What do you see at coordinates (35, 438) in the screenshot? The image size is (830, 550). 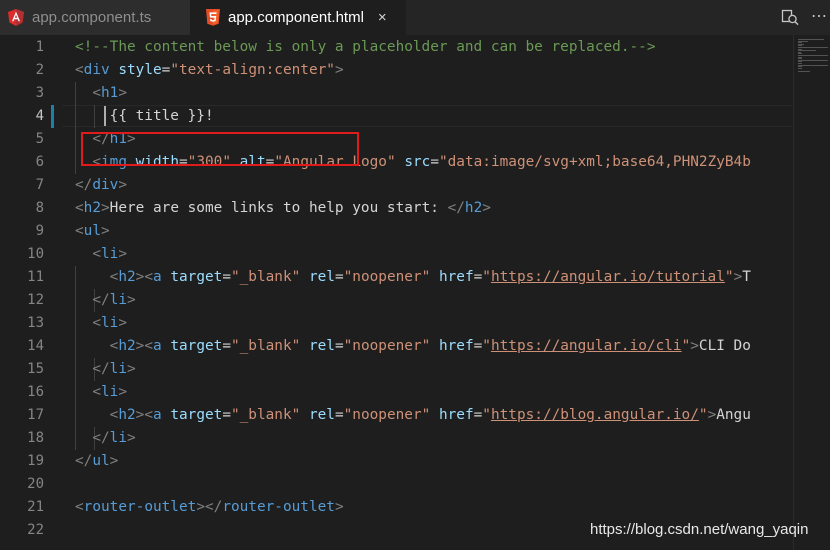 I see `line-number: 18` at bounding box center [35, 438].